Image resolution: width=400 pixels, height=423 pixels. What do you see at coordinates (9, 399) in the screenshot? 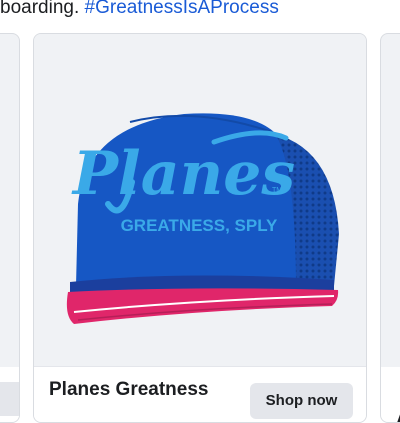
I see `previous-card-button` at bounding box center [9, 399].